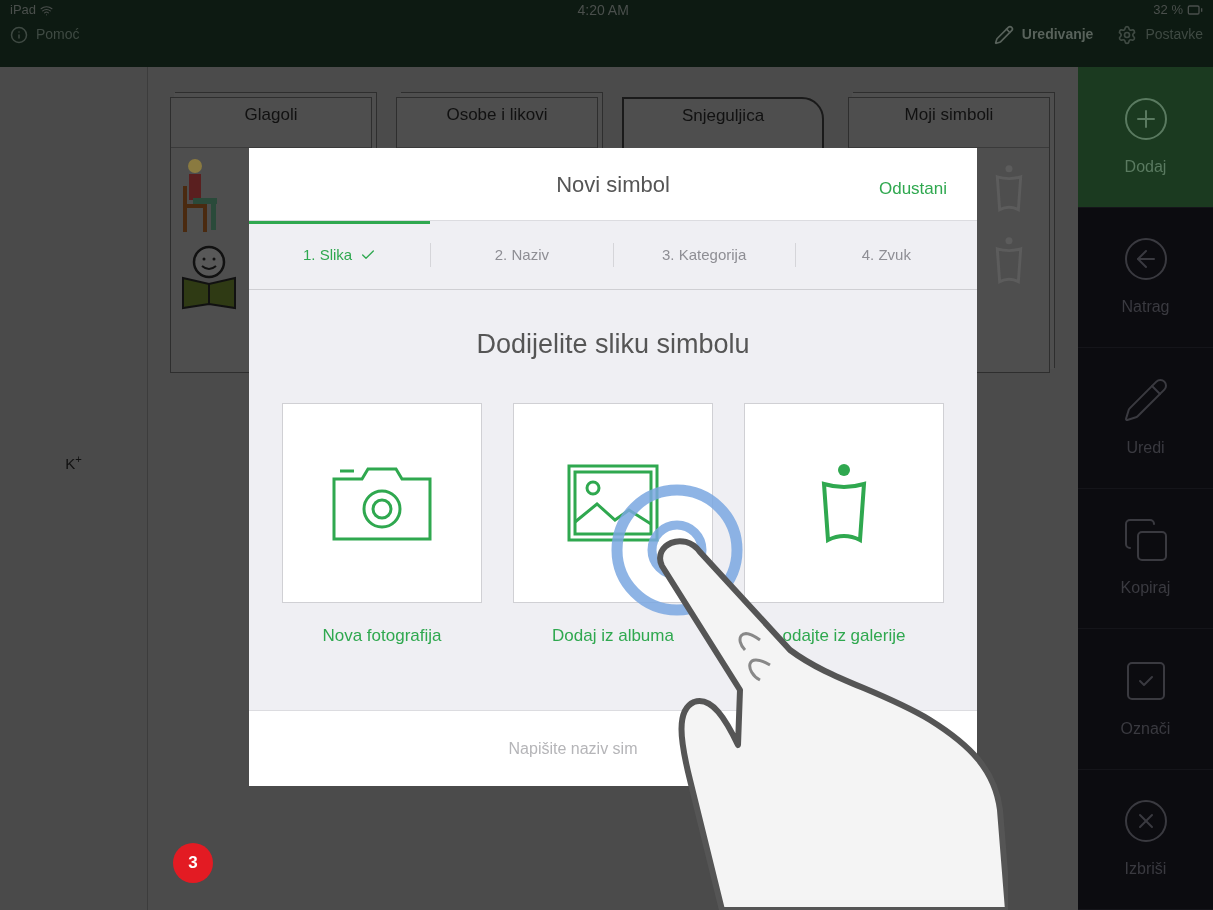 Image resolution: width=1213 pixels, height=910 pixels. I want to click on category-title: Glagoli, so click(271, 115).